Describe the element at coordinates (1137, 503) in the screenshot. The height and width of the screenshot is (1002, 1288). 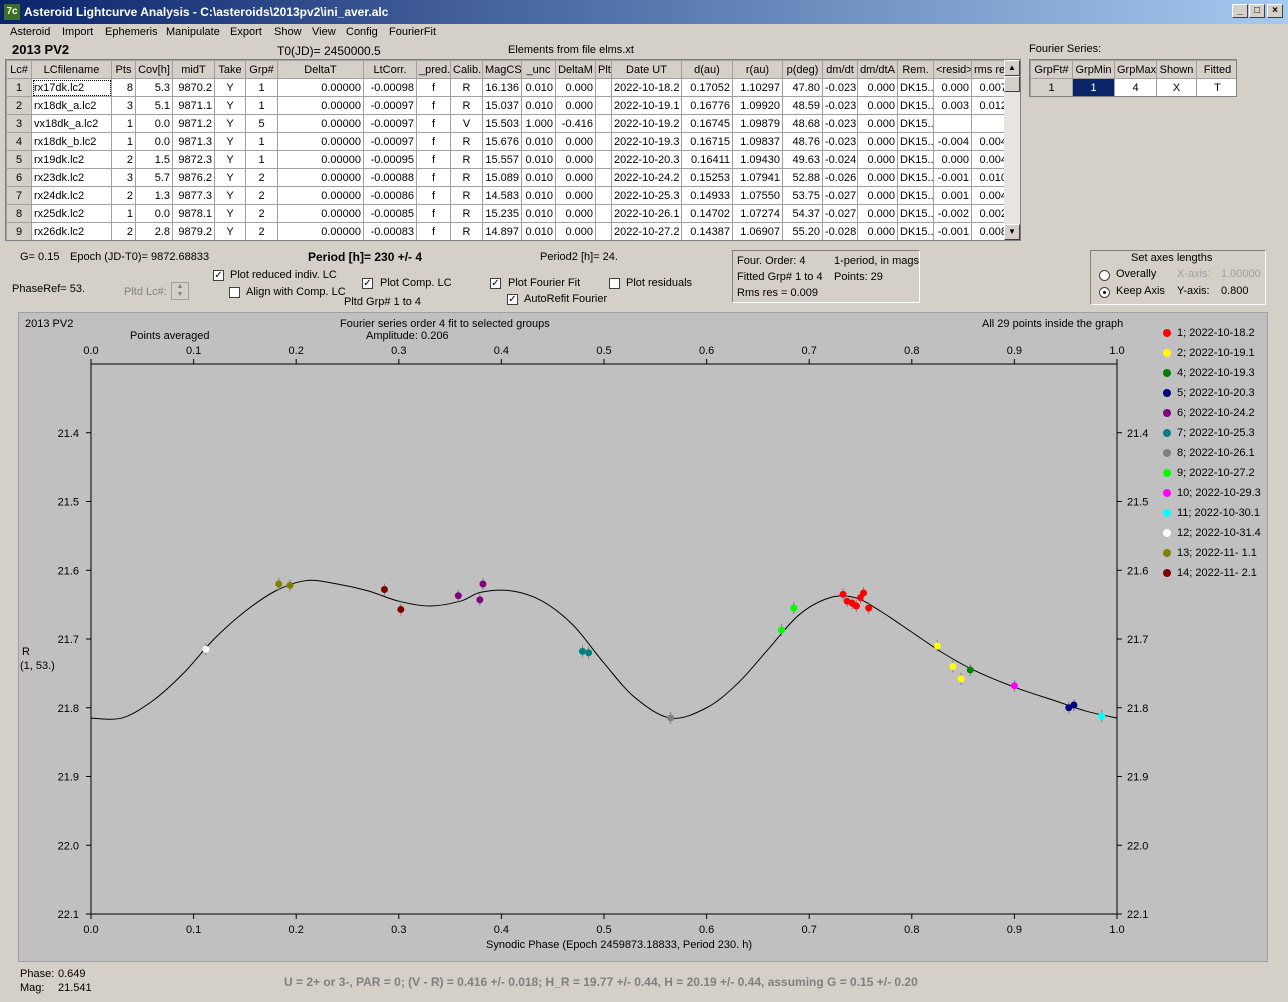
I see `y-tick-label-right: 21.5` at that location.